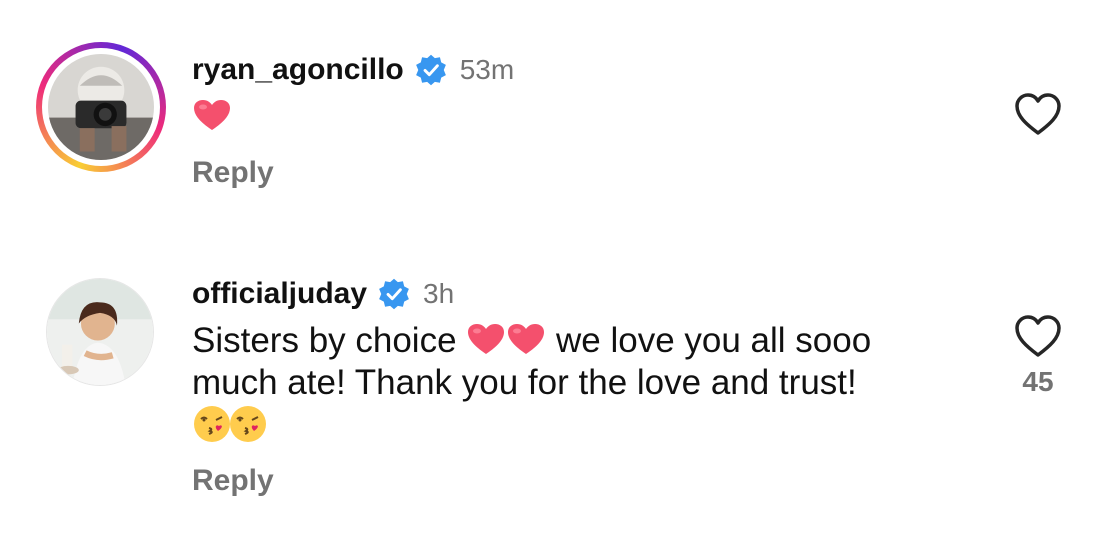 The image size is (1120, 533). I want to click on comment-text, so click(572, 117).